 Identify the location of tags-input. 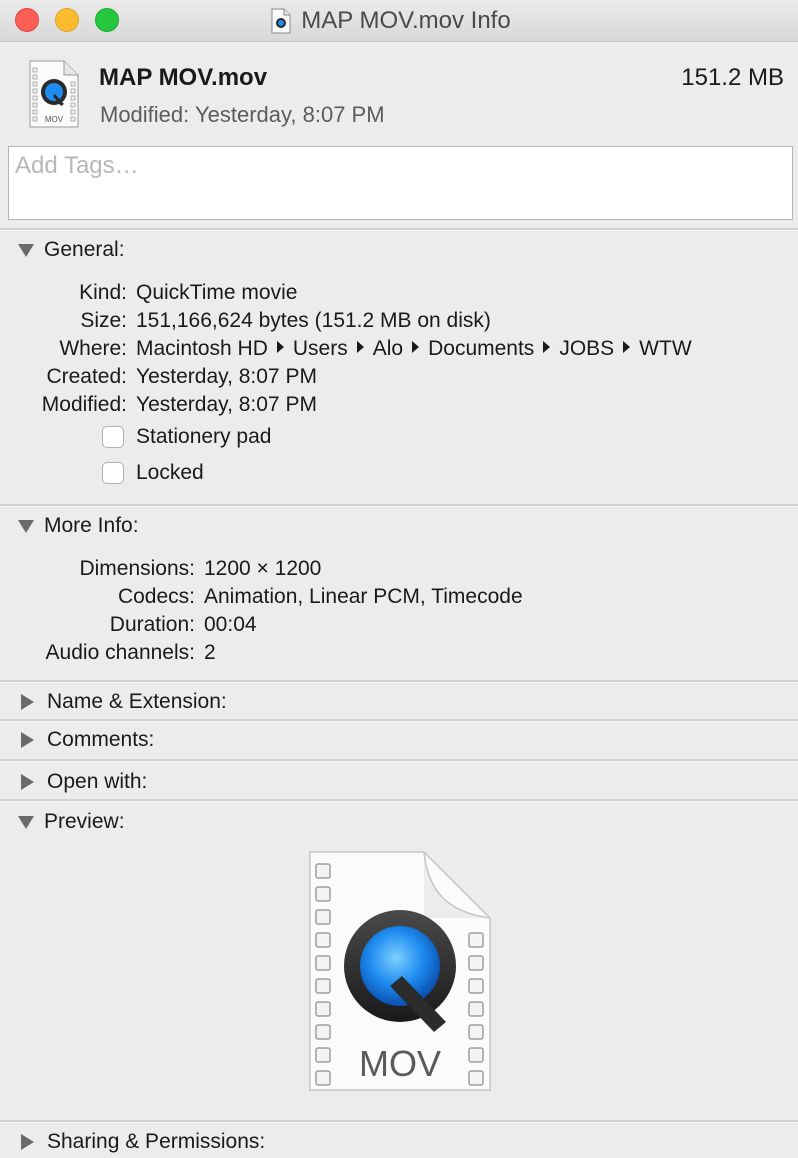
(400, 183).